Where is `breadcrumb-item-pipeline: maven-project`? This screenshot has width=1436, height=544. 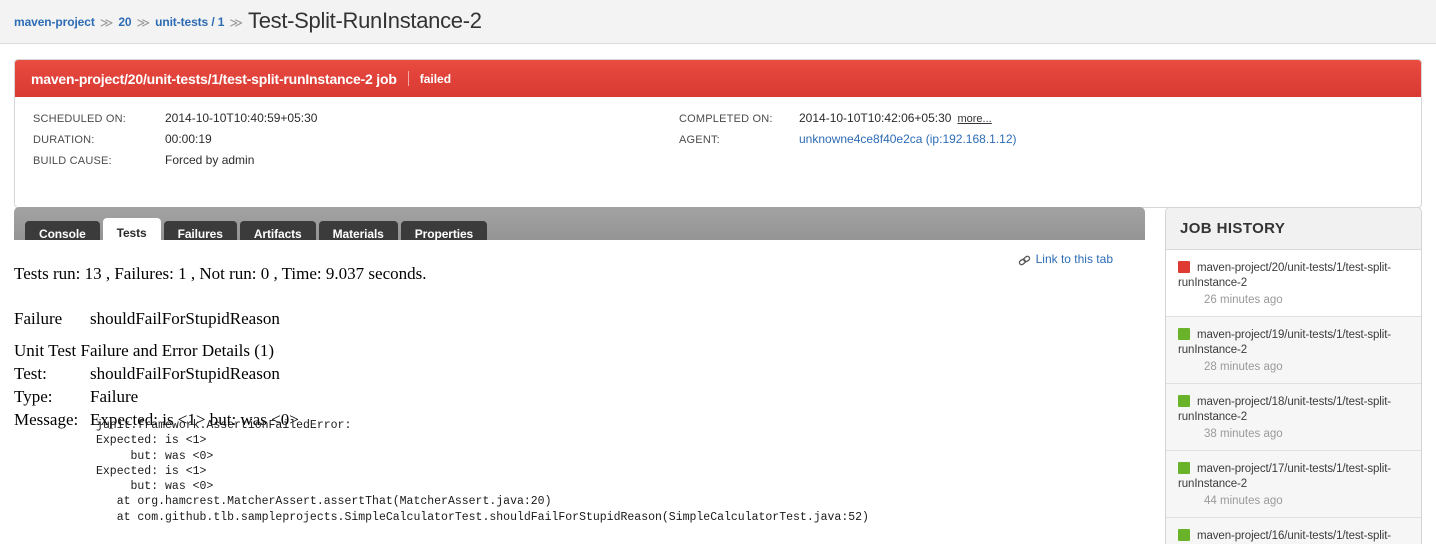
breadcrumb-item-pipeline: maven-project is located at coordinates (54, 22).